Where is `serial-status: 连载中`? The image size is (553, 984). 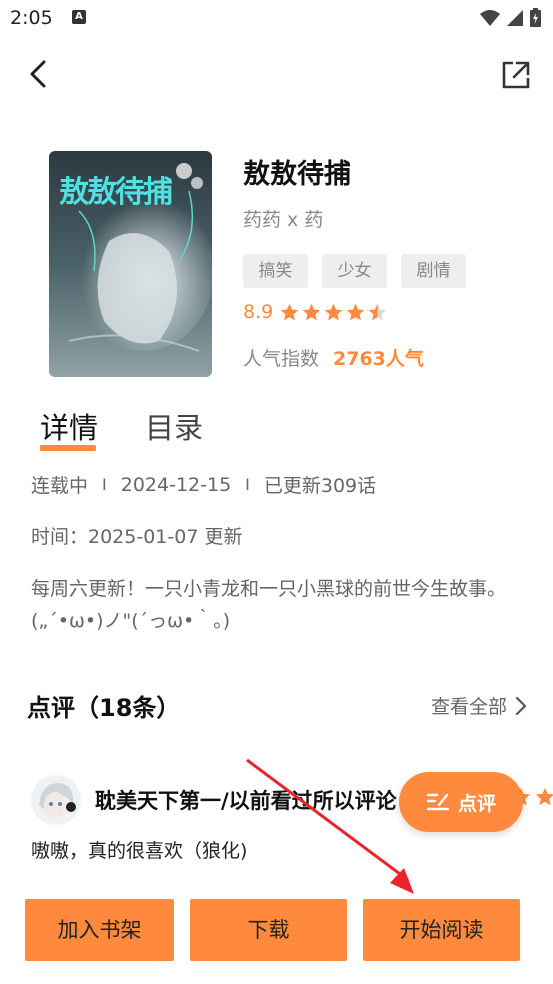 serial-status: 连载中 is located at coordinates (60, 486).